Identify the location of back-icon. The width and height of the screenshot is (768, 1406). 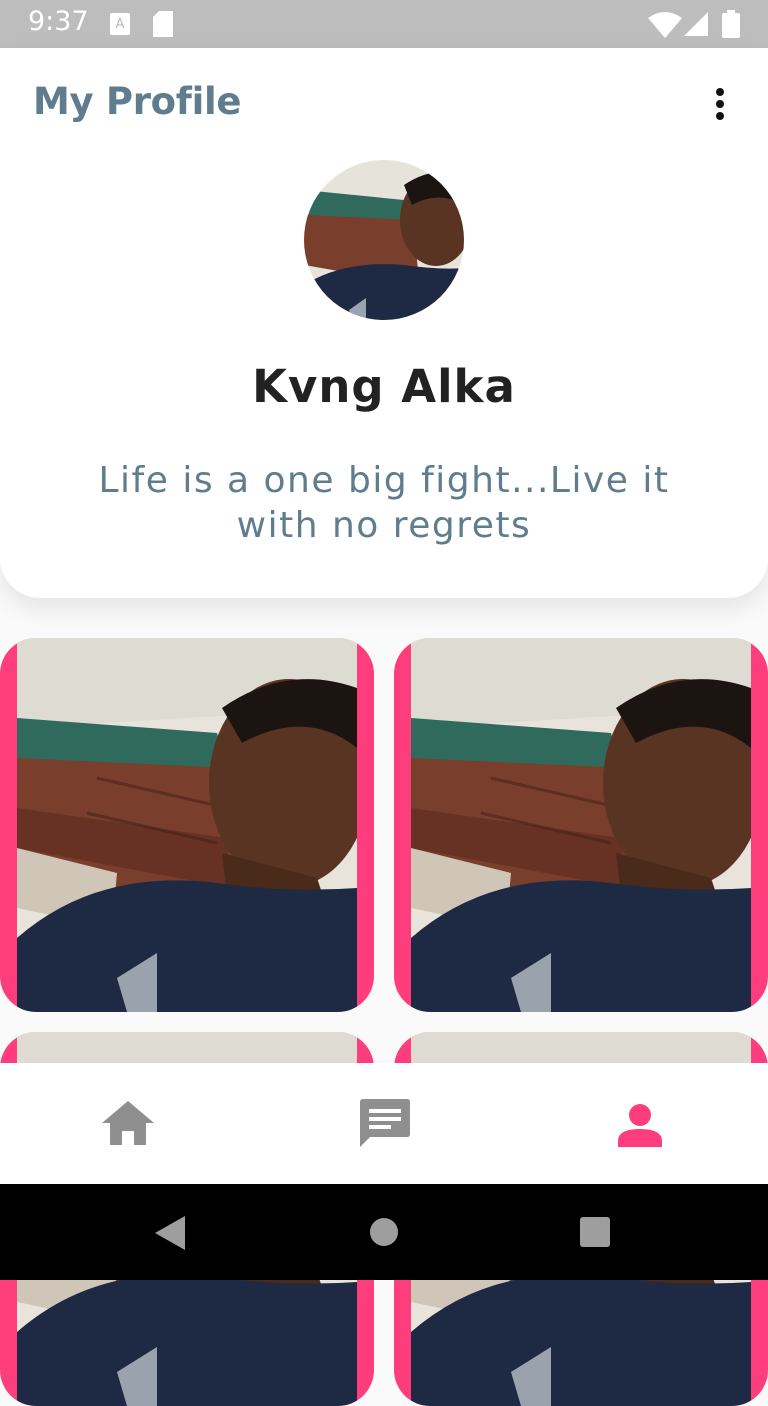
(170, 1233).